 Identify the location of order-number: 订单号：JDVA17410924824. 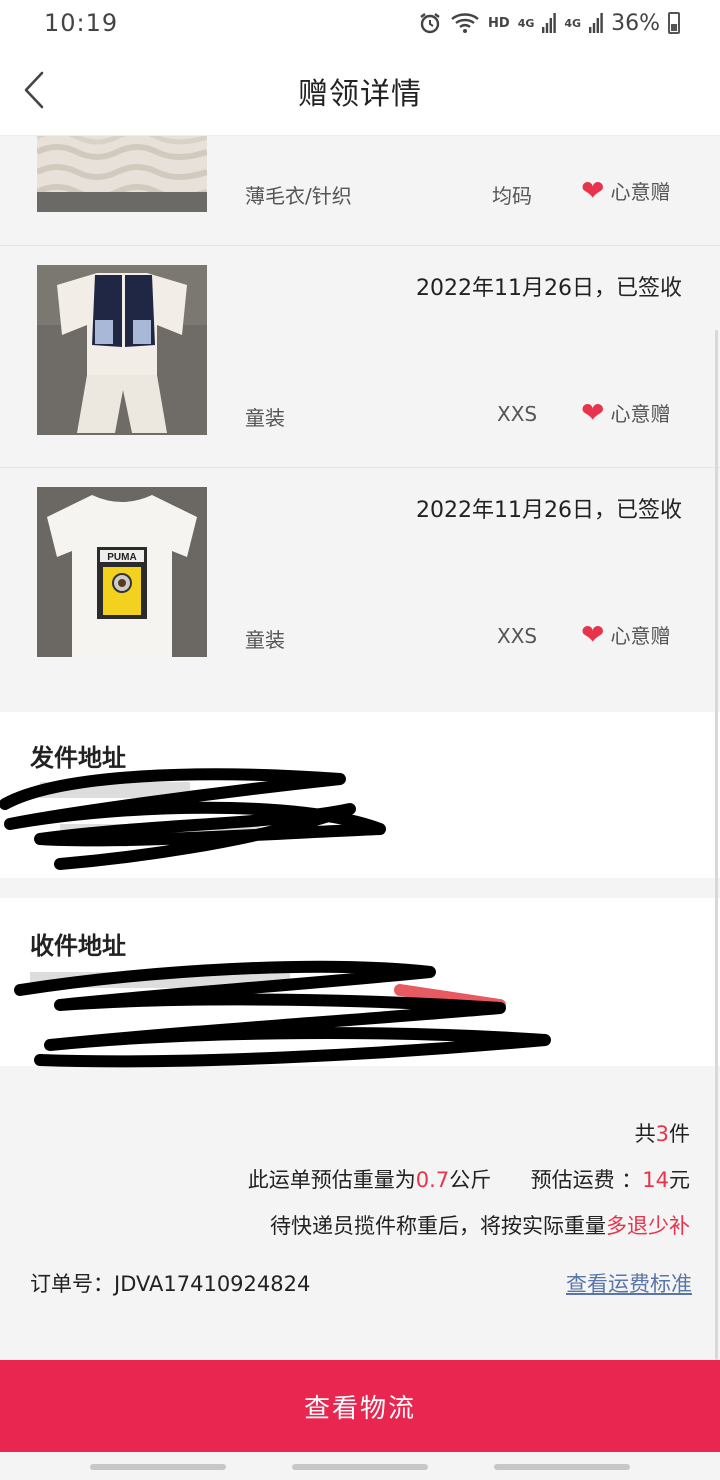
(170, 1283).